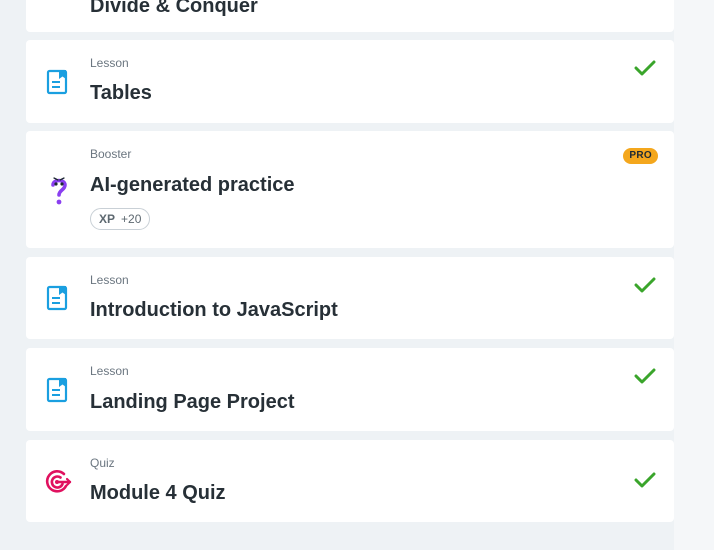  I want to click on item-title: Landing Page Project, so click(192, 402).